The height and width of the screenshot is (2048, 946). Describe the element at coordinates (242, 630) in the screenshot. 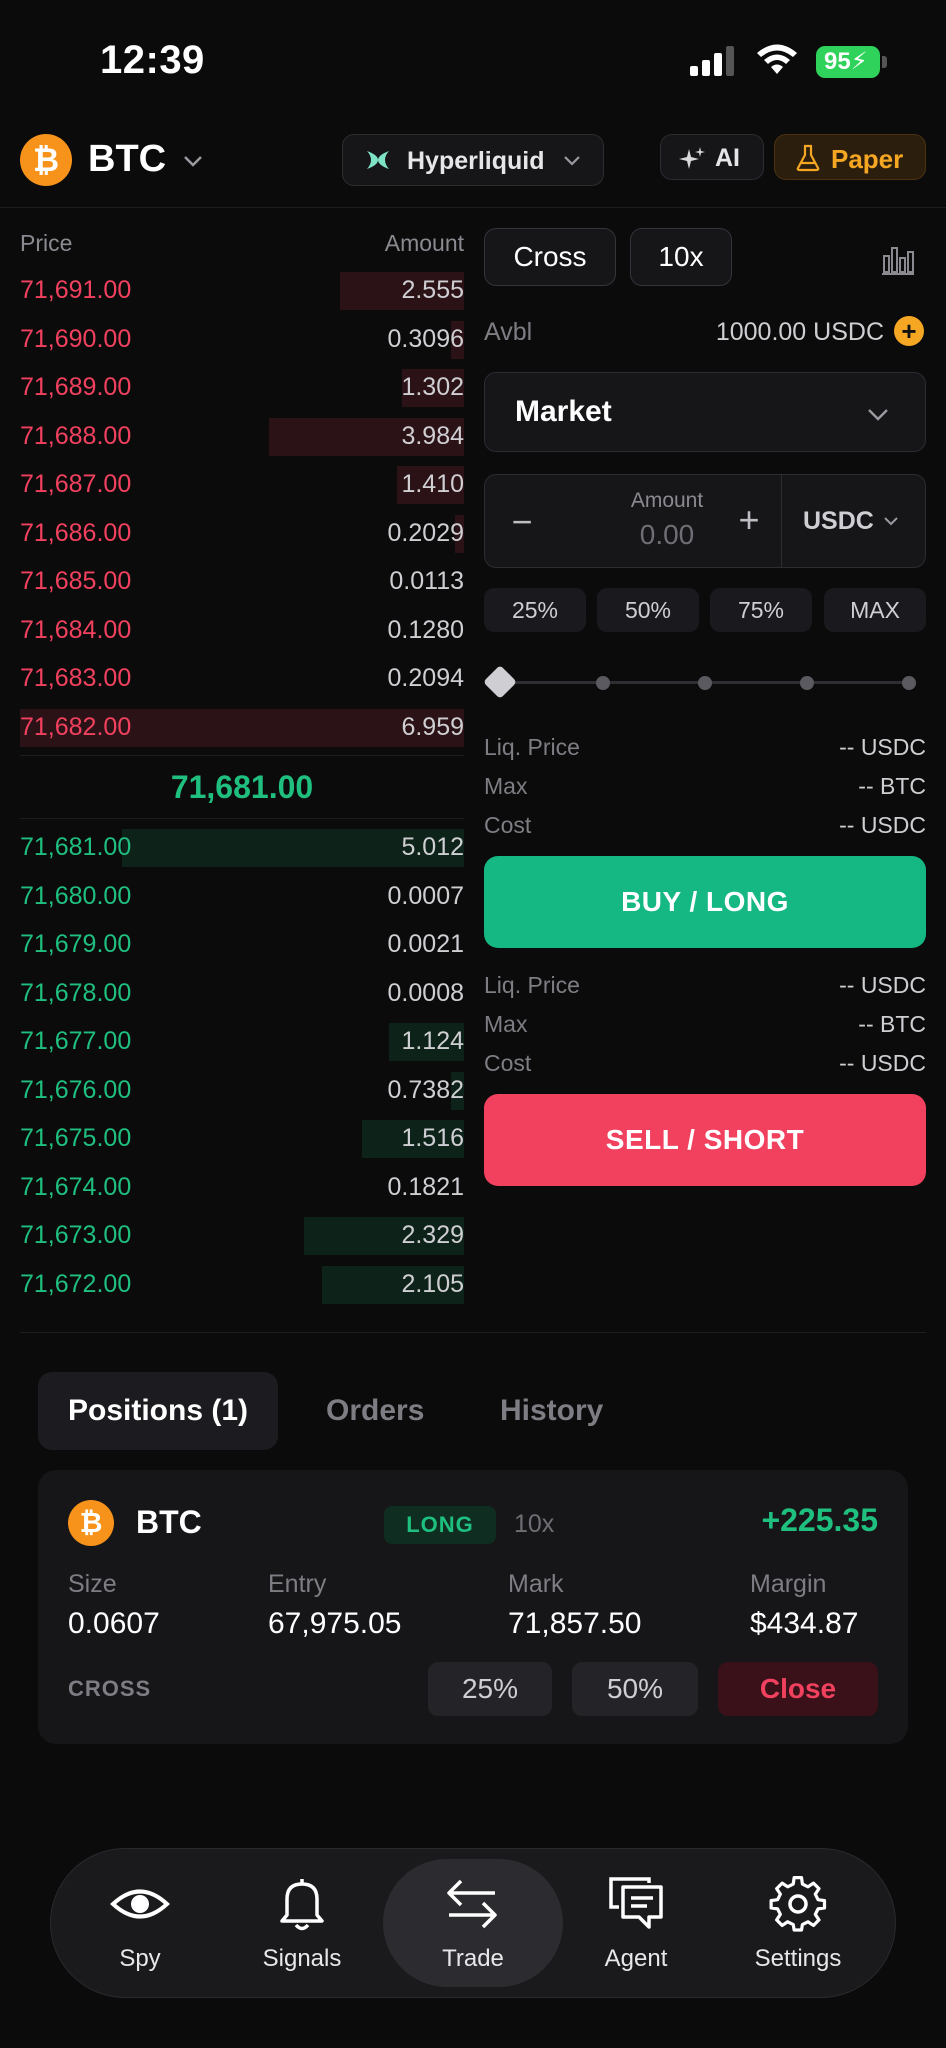

I see `ask-row: 71,684.00 0.1280` at that location.